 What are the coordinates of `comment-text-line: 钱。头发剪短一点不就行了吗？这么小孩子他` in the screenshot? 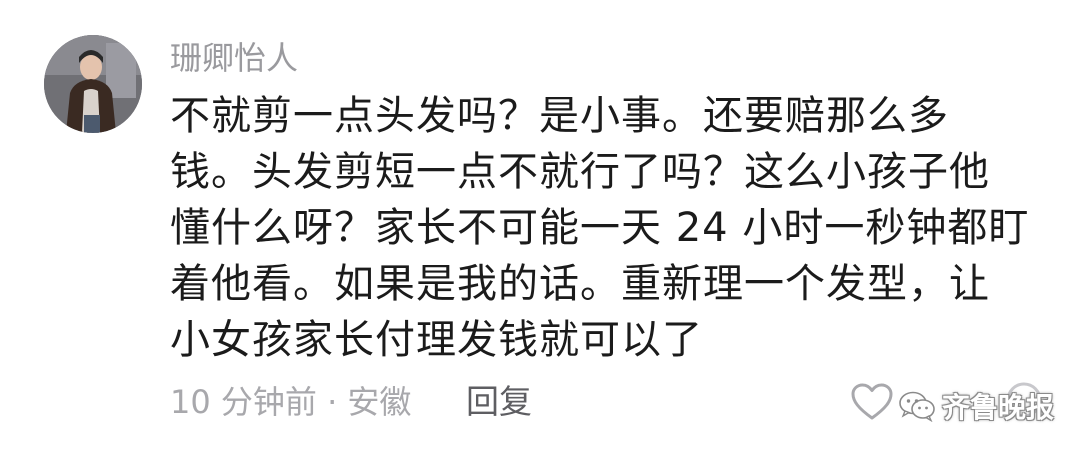 It's located at (580, 172).